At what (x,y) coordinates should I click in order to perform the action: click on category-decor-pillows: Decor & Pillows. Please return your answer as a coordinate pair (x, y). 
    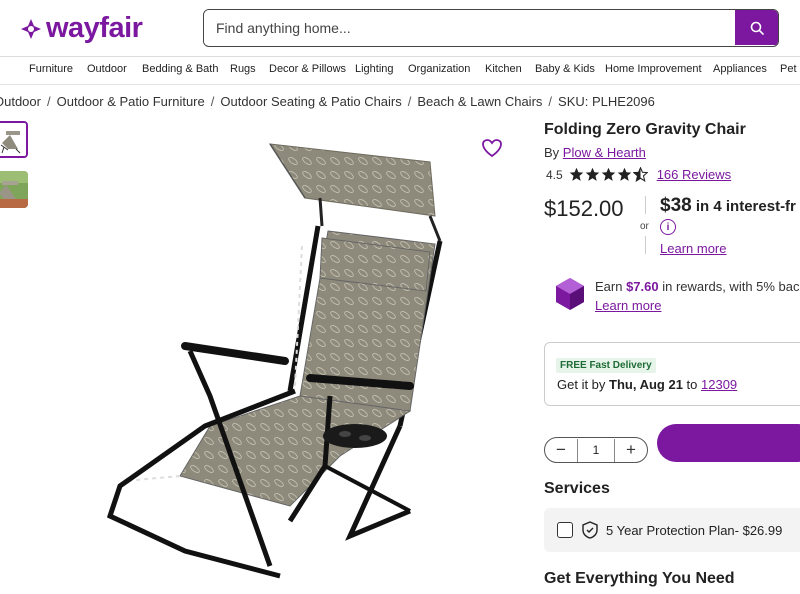
    Looking at the image, I should click on (307, 69).